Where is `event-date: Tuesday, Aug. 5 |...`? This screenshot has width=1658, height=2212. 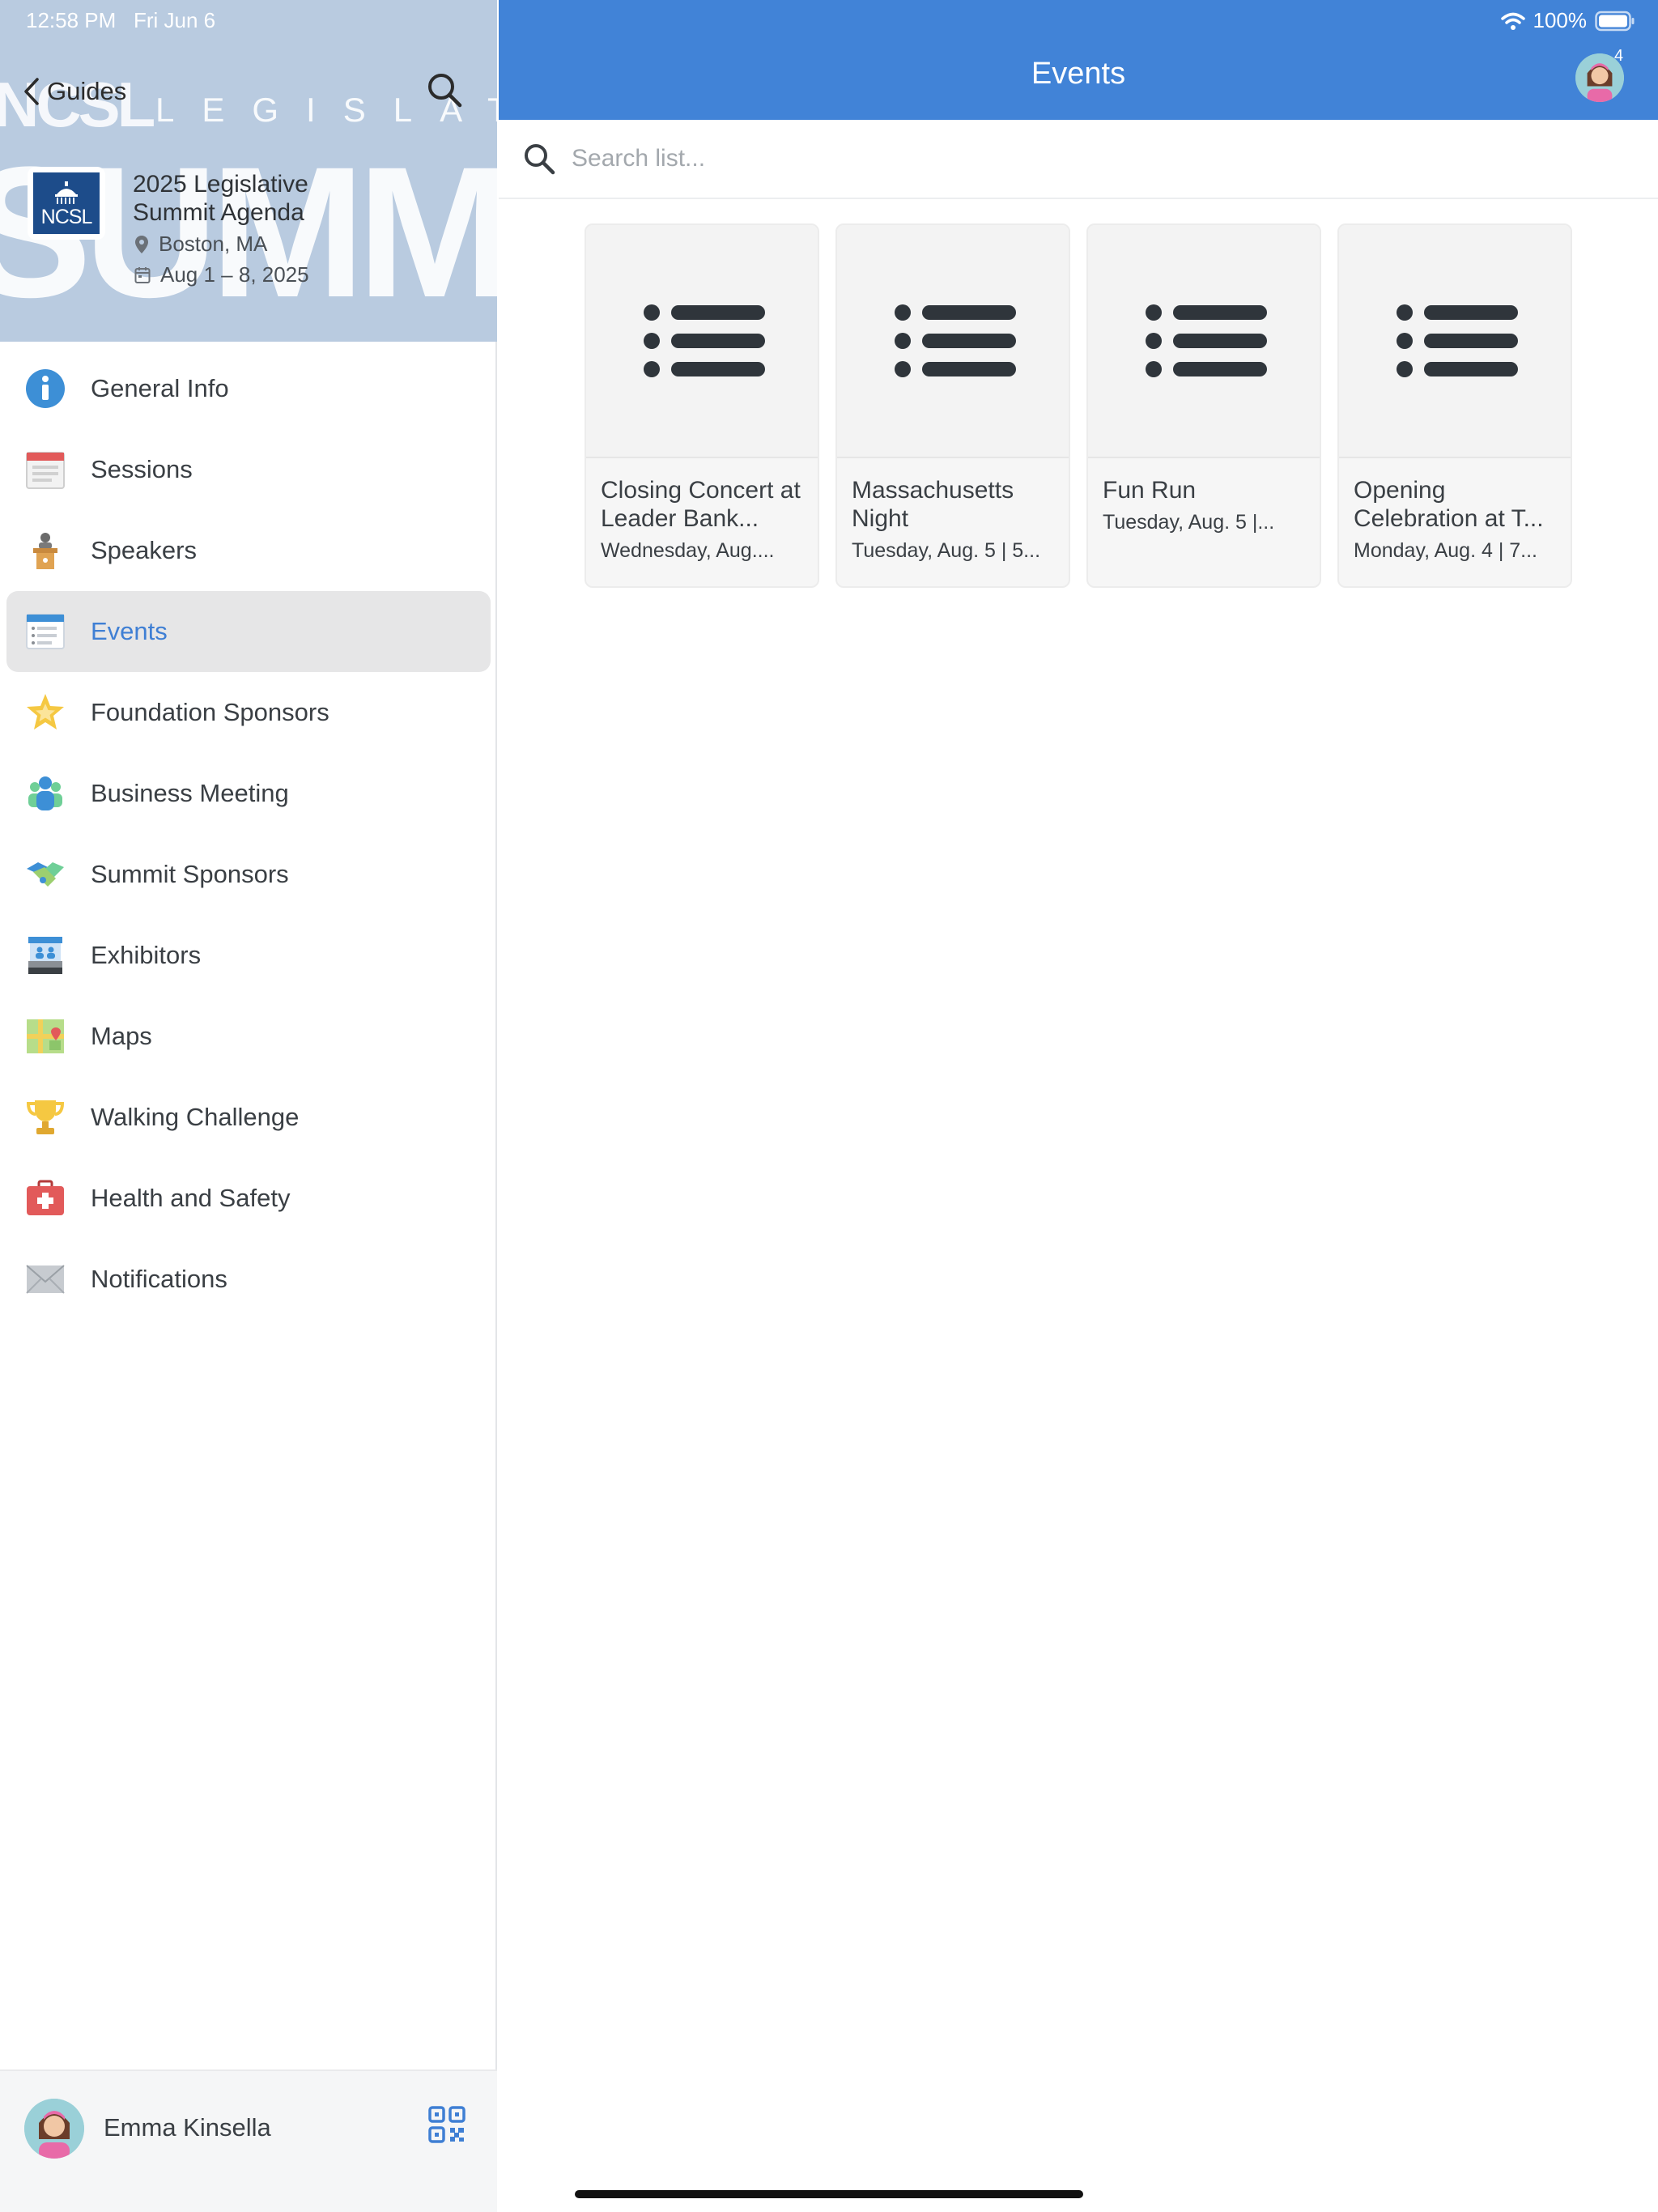 event-date: Tuesday, Aug. 5 |... is located at coordinates (1189, 522).